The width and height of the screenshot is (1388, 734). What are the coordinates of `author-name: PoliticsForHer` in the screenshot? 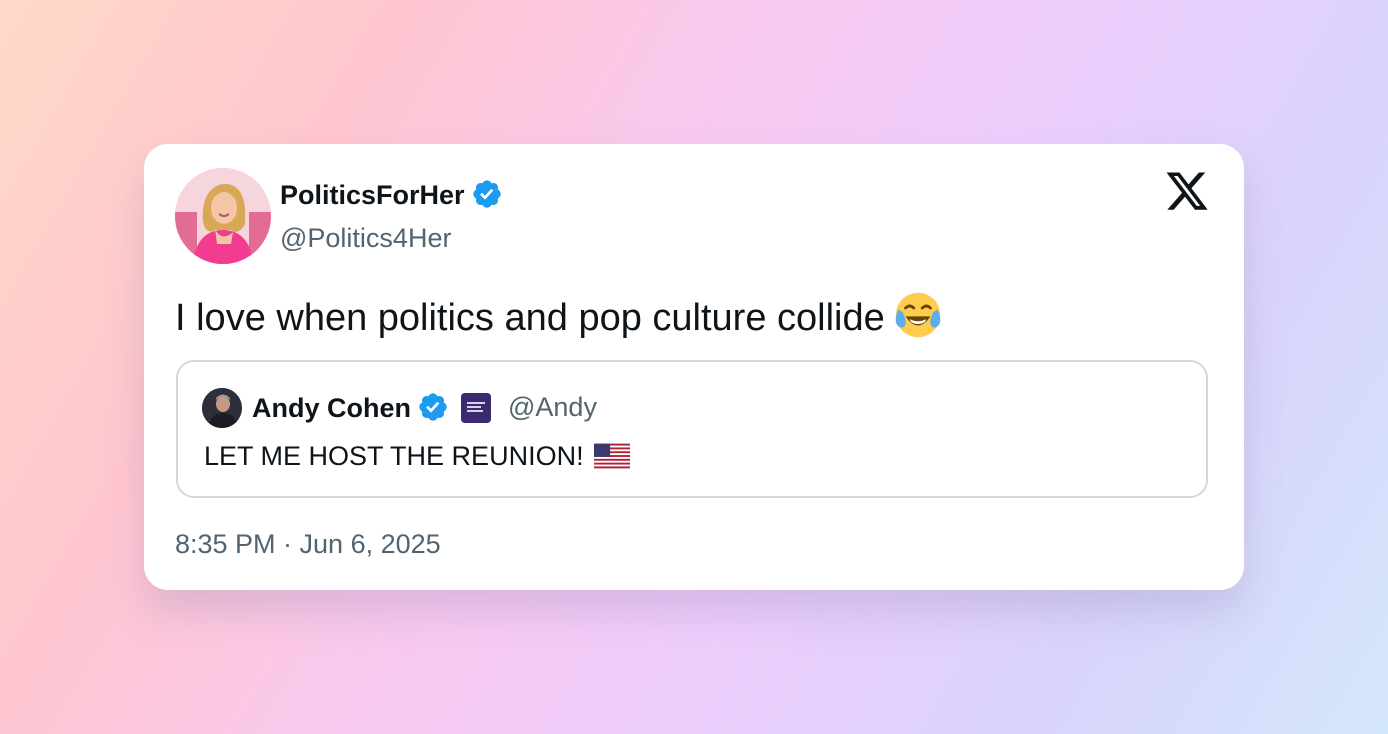 It's located at (391, 194).